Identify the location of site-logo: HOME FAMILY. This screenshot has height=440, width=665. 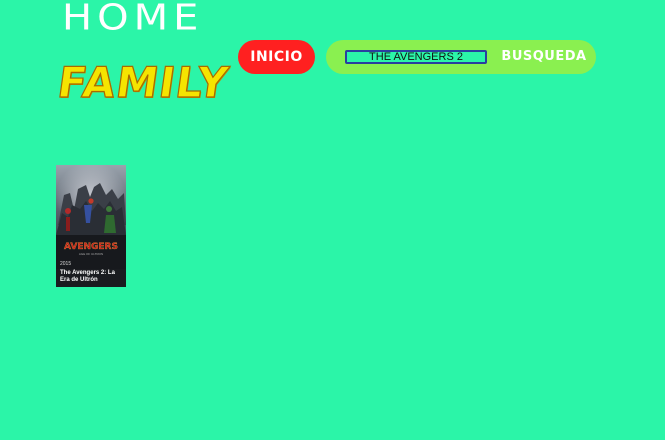
(143, 60).